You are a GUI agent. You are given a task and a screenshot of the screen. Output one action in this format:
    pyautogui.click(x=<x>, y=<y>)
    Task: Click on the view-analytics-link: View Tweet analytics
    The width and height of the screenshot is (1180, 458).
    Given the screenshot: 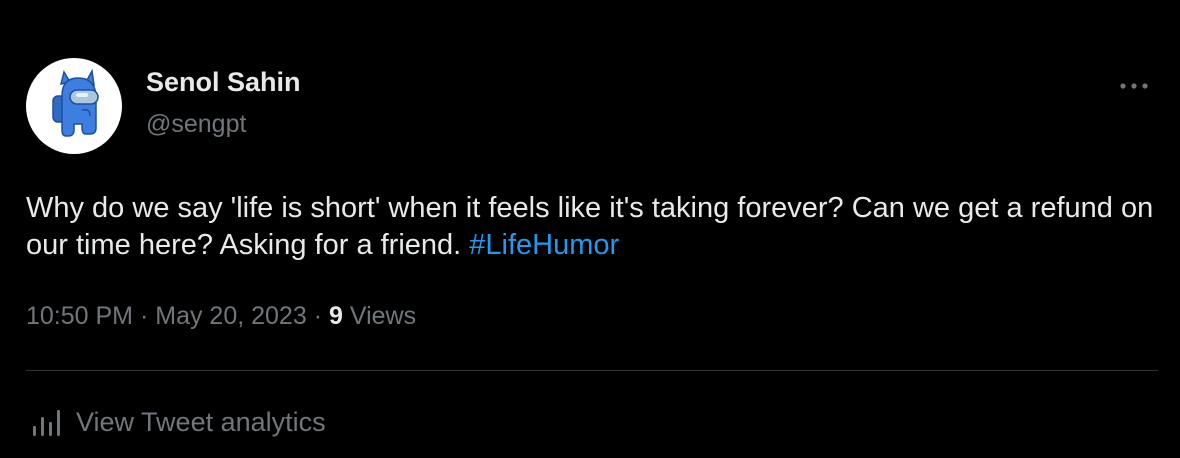 What is the action you would take?
    pyautogui.click(x=176, y=422)
    